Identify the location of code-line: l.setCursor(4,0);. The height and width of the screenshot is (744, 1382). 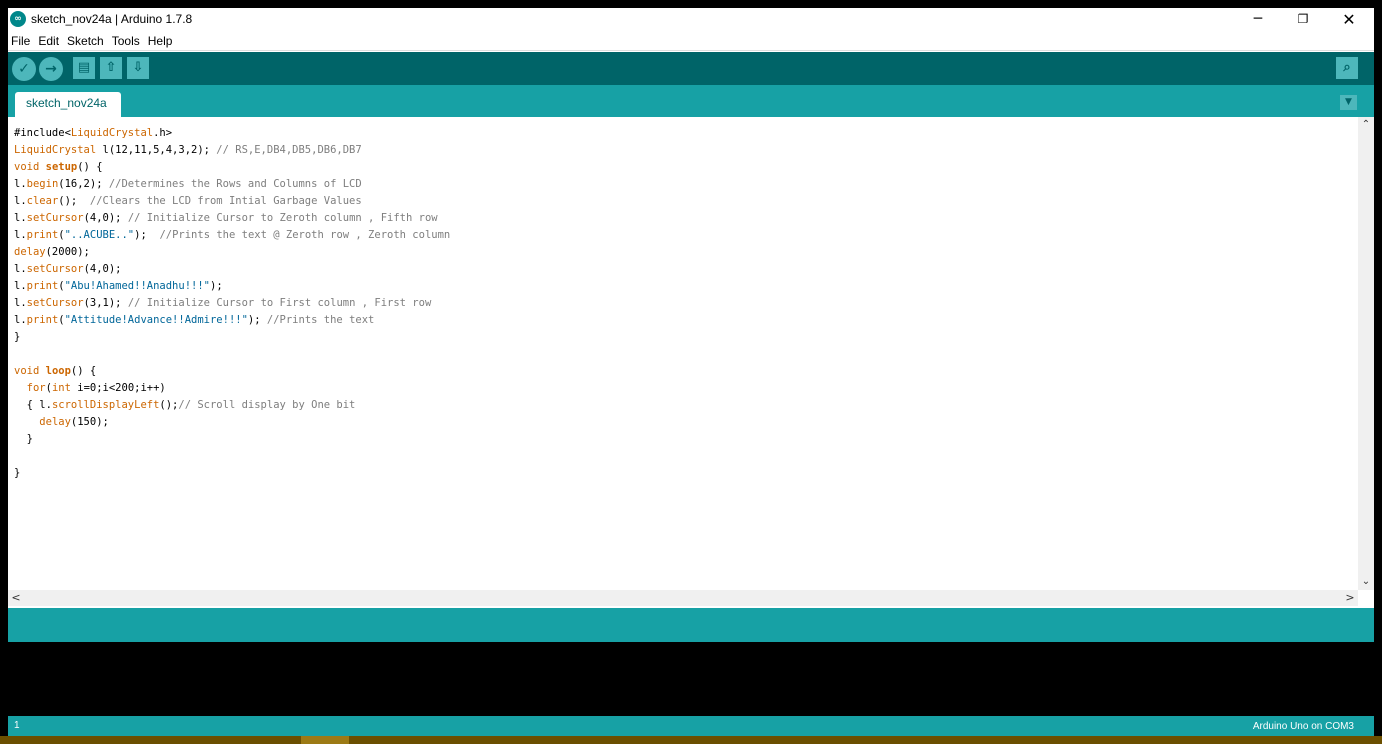
(232, 269).